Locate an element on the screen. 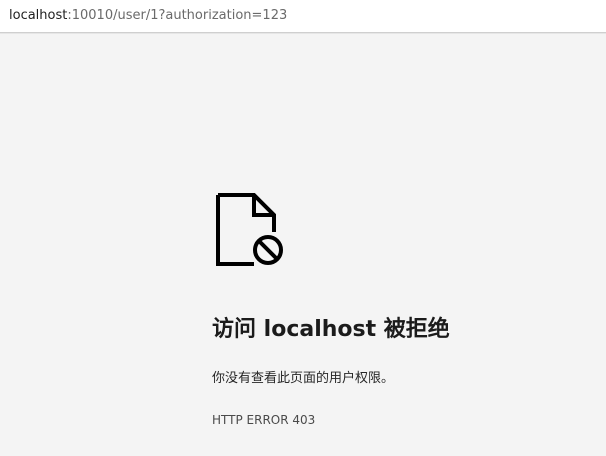 Image resolution: width=606 pixels, height=456 pixels. error-code: HTTP ERROR 403 is located at coordinates (264, 420).